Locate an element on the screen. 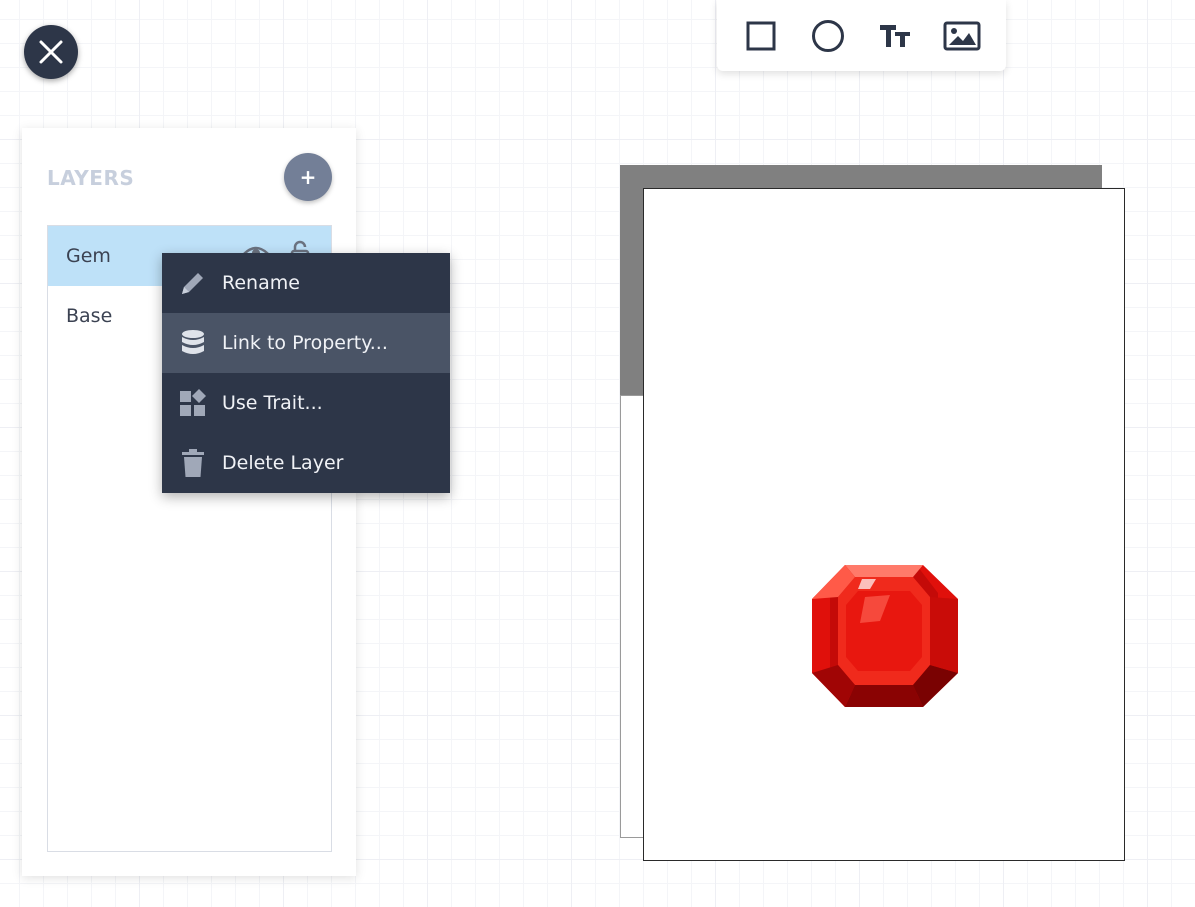 This screenshot has height=907, width=1195. ellipse-tool-button is located at coordinates (828, 36).